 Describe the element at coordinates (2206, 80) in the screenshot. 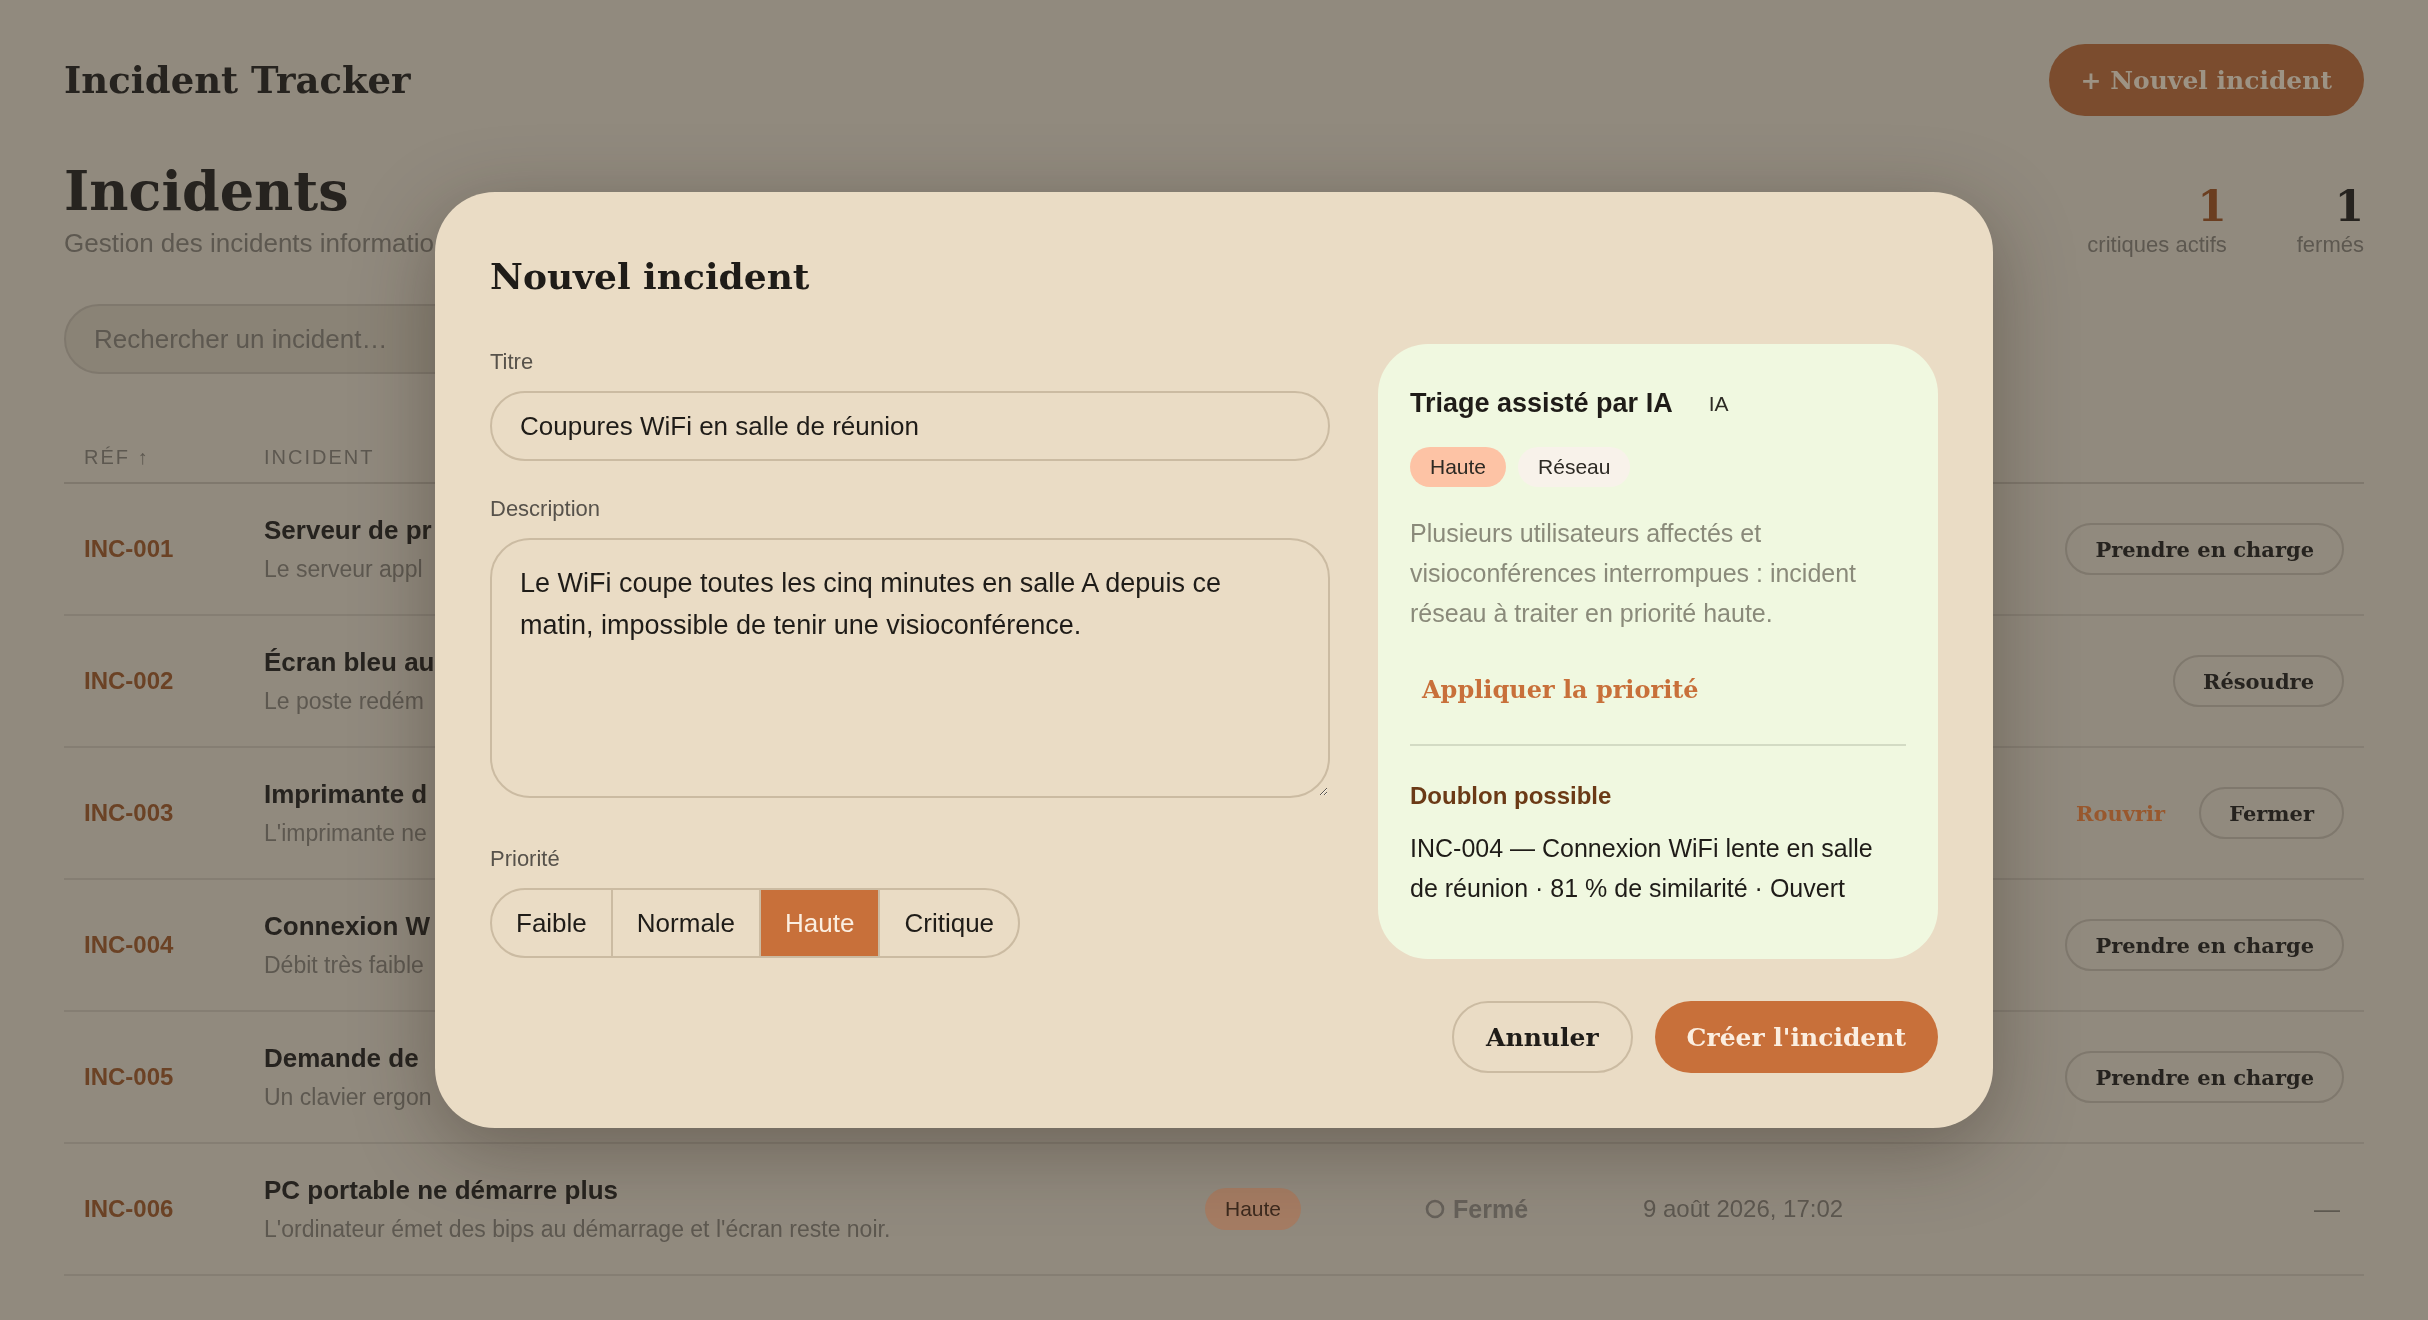

I see `new-incident-button: + Nouvel incident` at that location.